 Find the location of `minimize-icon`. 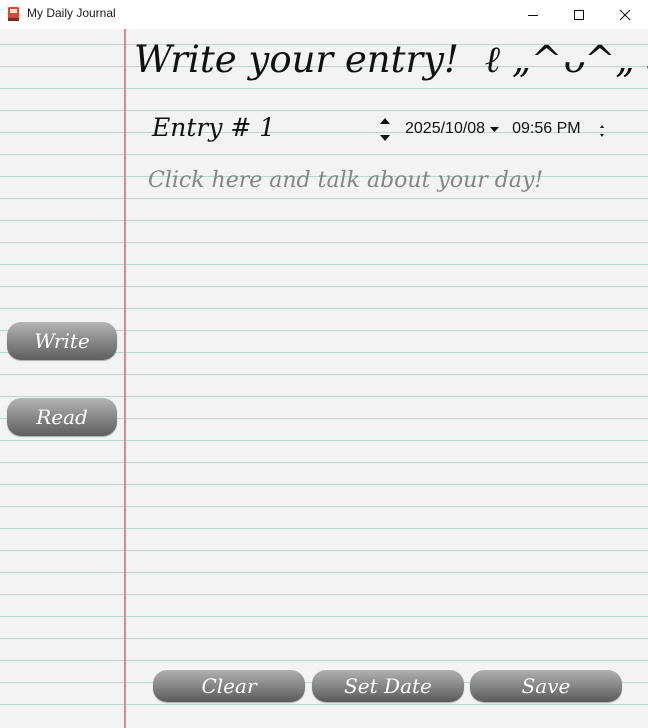

minimize-icon is located at coordinates (533, 15).